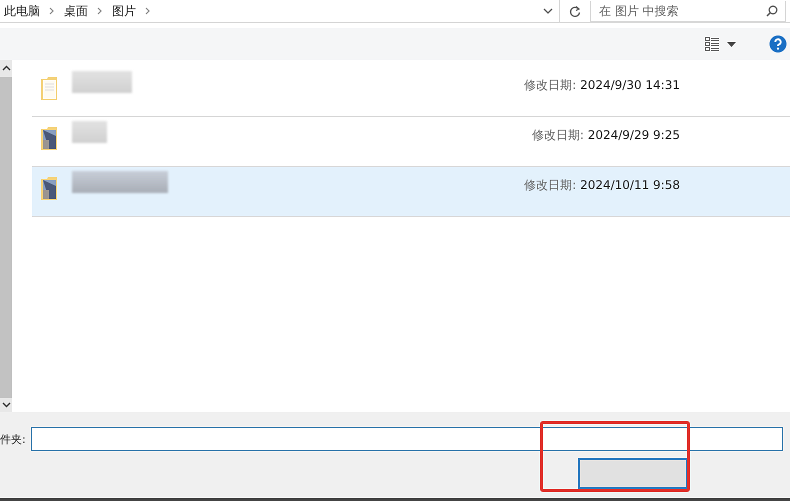 The width and height of the screenshot is (790, 501). Describe the element at coordinates (712, 44) in the screenshot. I see `details-view-icon` at that location.